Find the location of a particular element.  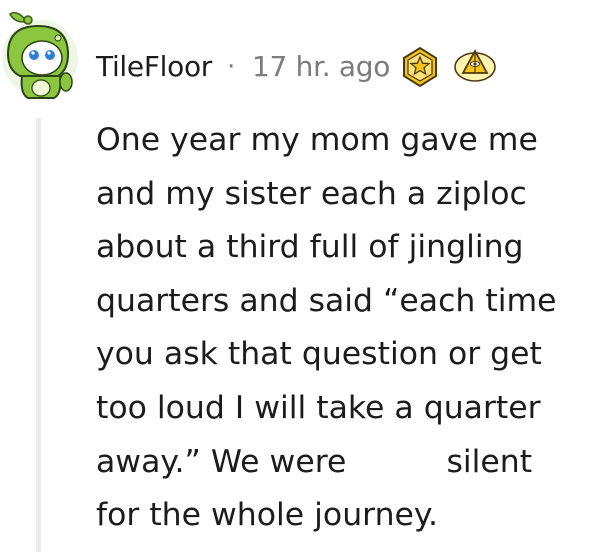

snoo-avatar-icon is located at coordinates (40, 55).